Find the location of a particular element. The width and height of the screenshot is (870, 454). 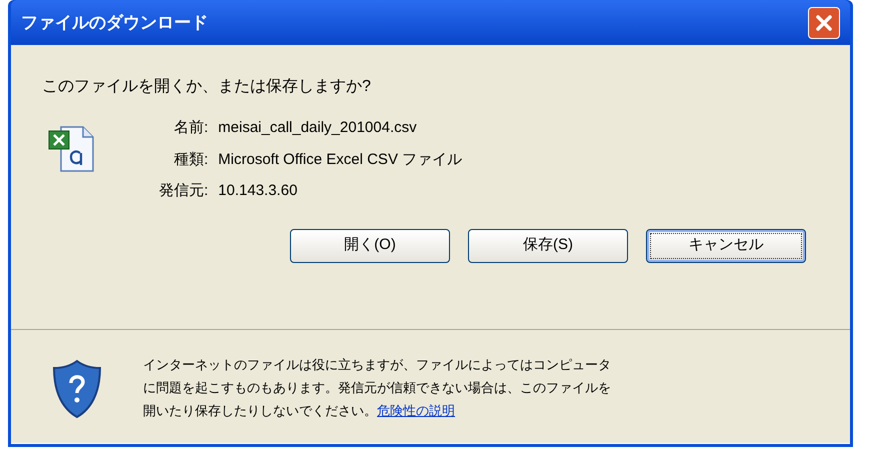

security-shield-icon is located at coordinates (77, 389).